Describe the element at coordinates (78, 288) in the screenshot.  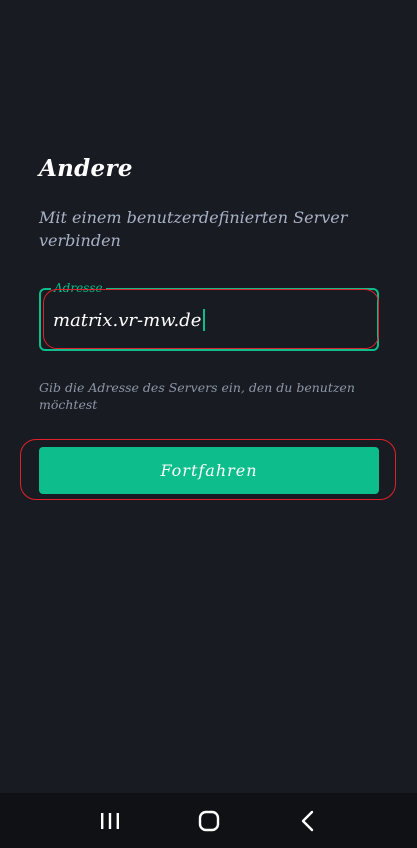
I see `address-field-label: Adresse` at that location.